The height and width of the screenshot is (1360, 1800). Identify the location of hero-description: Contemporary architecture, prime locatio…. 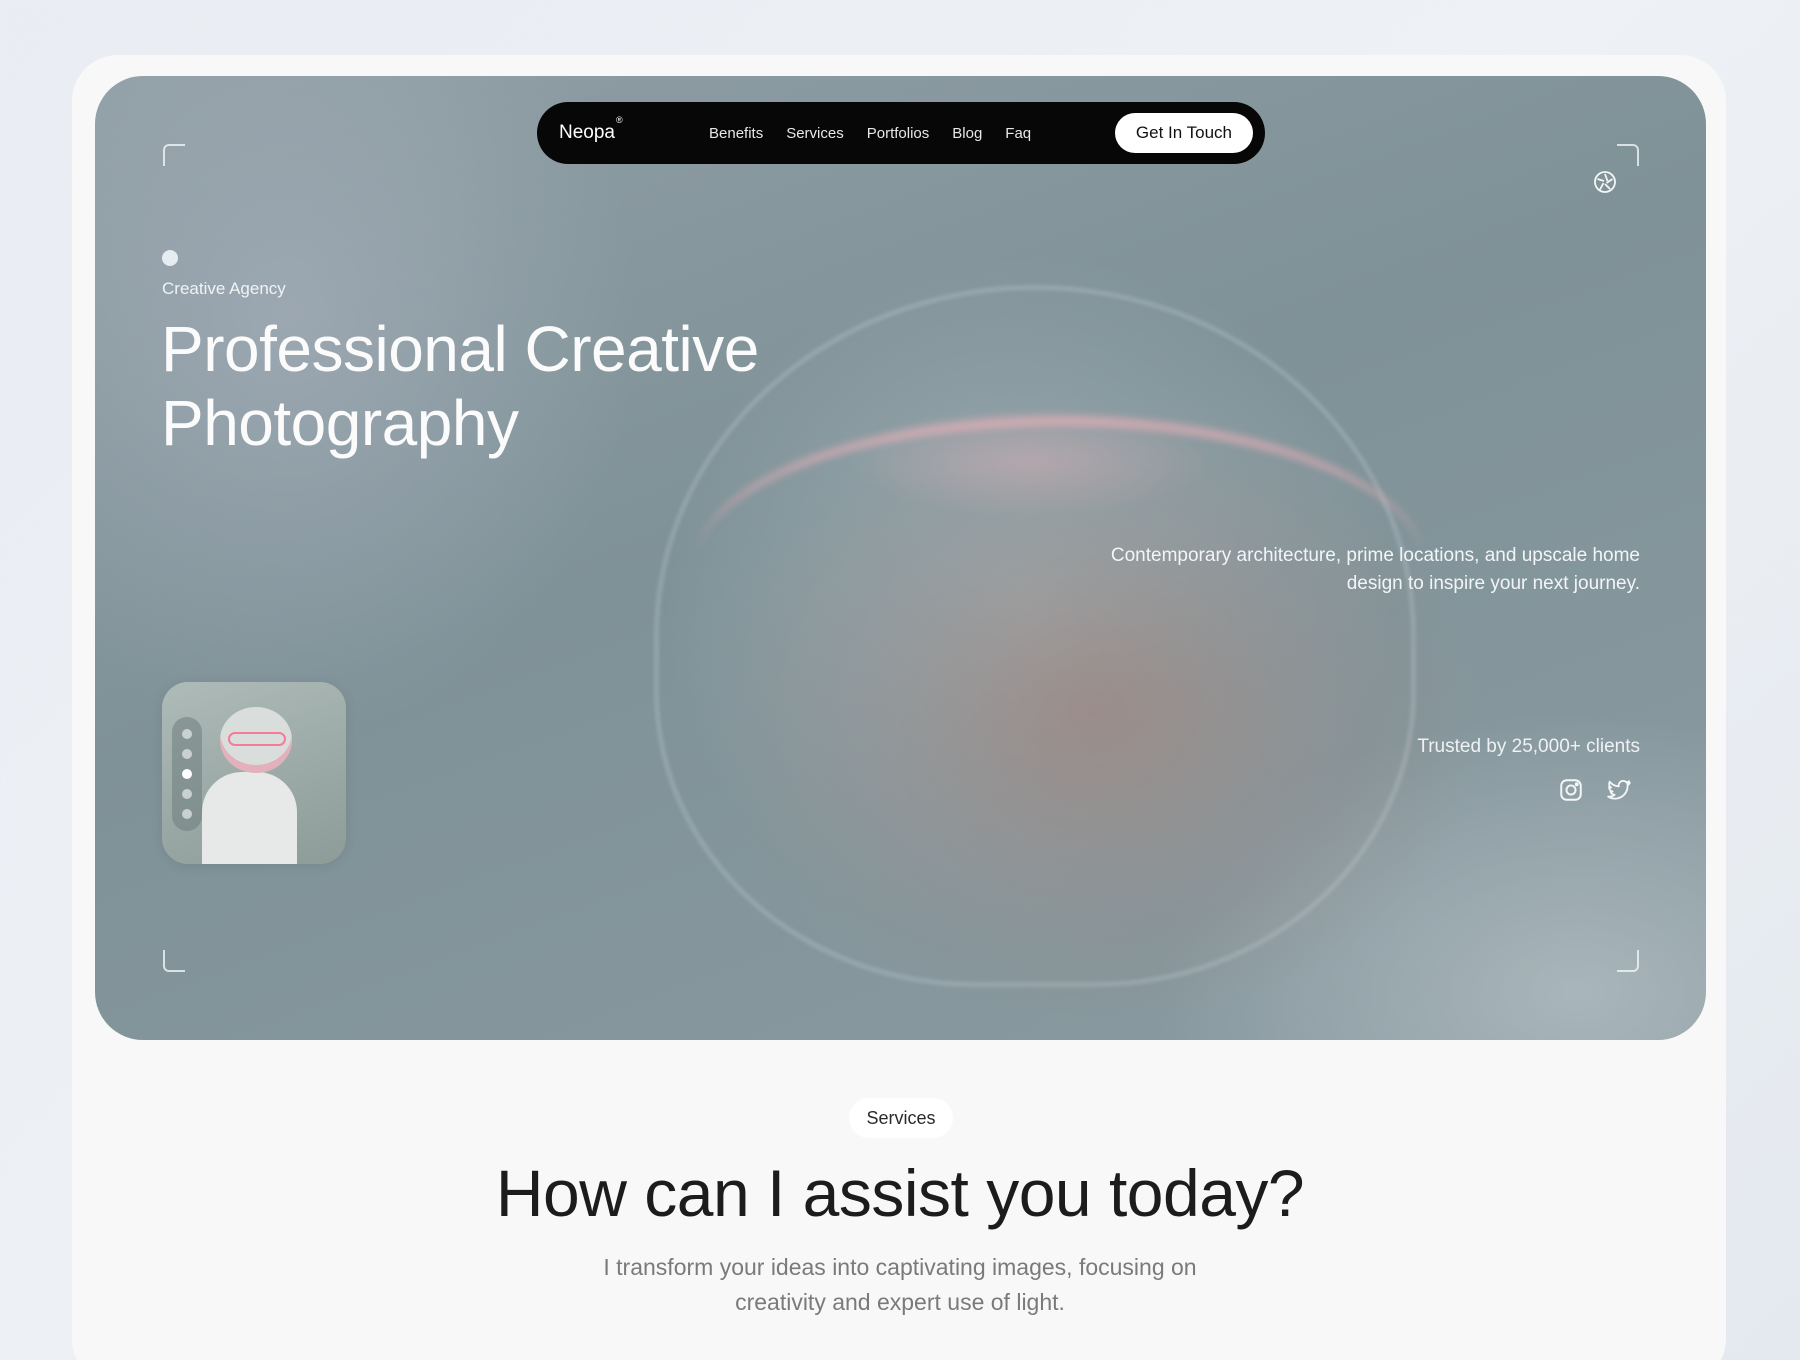
(1375, 569).